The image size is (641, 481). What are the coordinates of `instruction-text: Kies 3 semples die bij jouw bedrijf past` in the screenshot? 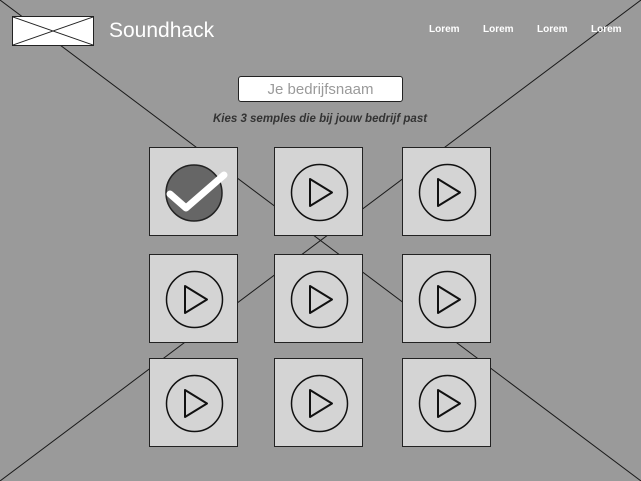 It's located at (320, 119).